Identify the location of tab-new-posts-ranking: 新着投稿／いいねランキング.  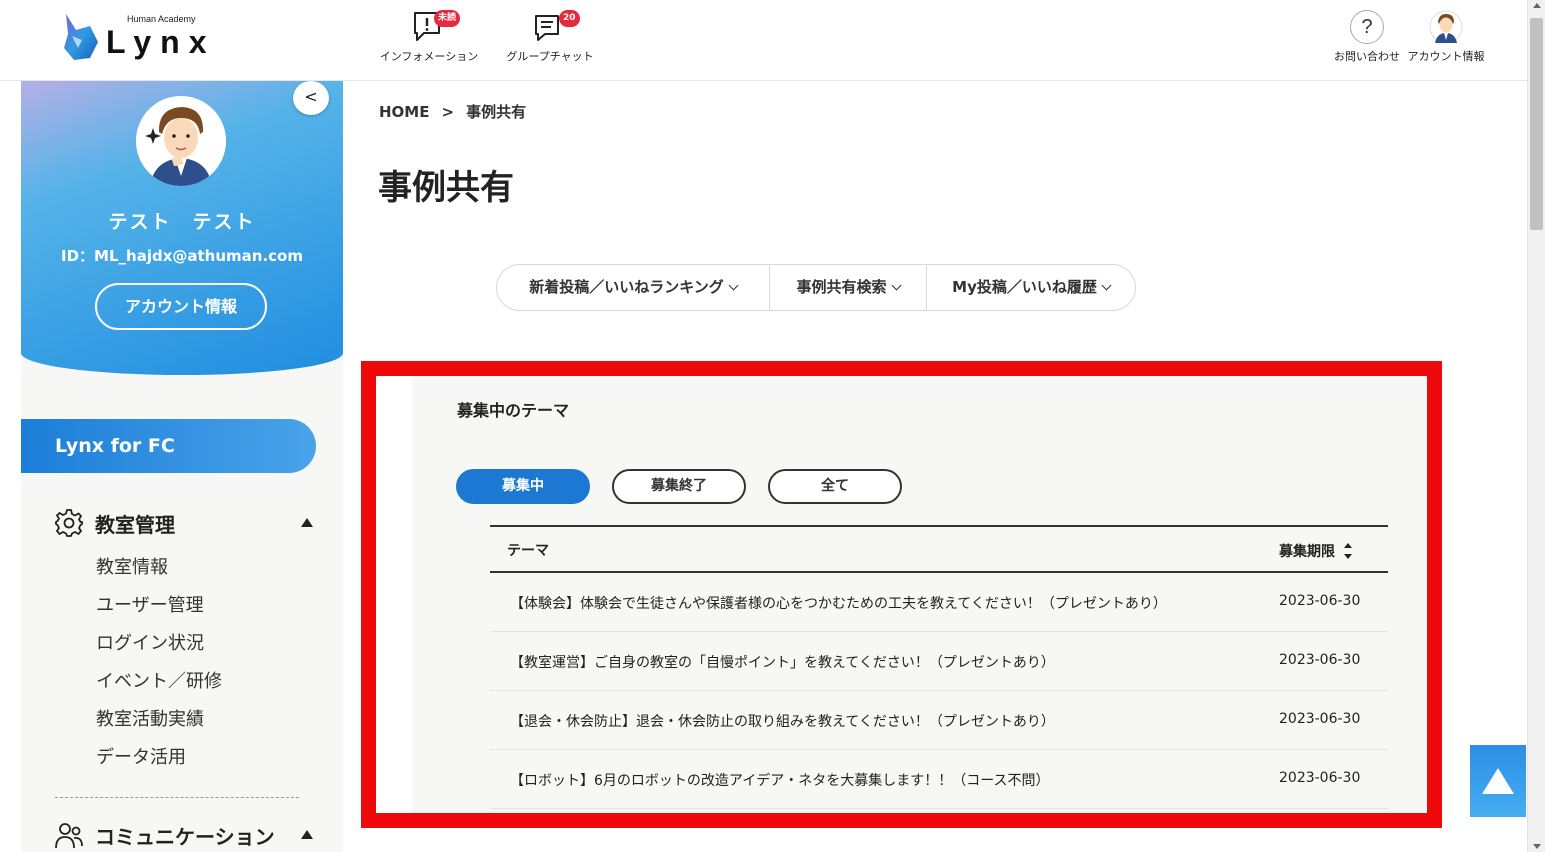
(633, 287).